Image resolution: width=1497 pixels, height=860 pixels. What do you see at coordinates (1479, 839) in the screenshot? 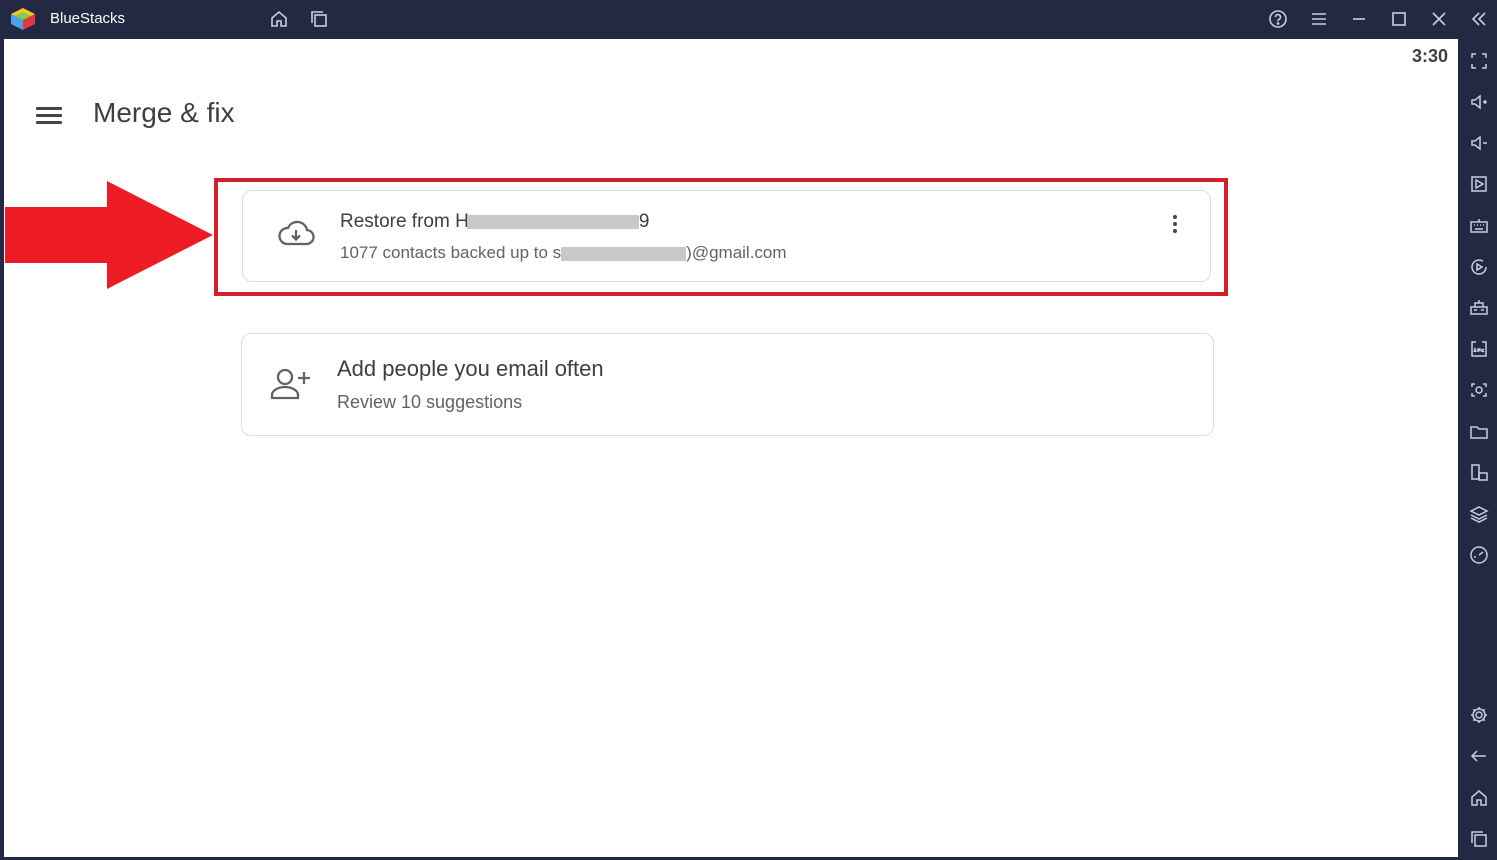
I see `recent-apps-icon` at bounding box center [1479, 839].